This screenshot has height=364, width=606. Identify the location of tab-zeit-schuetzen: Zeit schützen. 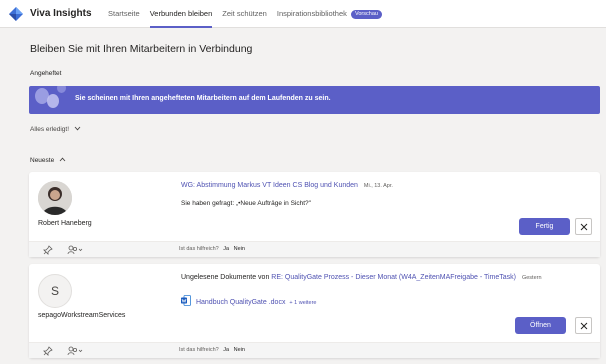
(244, 14).